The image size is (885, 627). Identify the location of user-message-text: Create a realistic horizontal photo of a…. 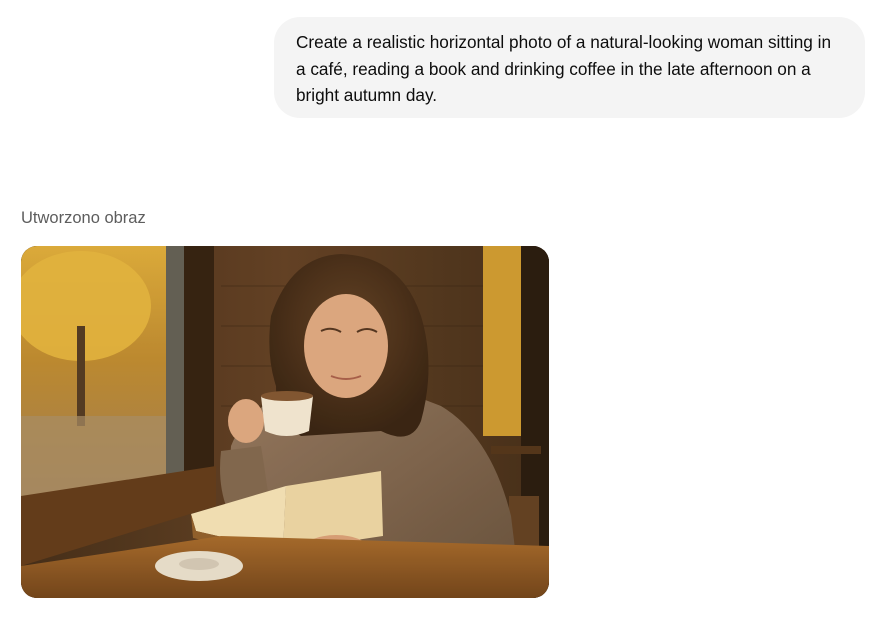
(564, 68).